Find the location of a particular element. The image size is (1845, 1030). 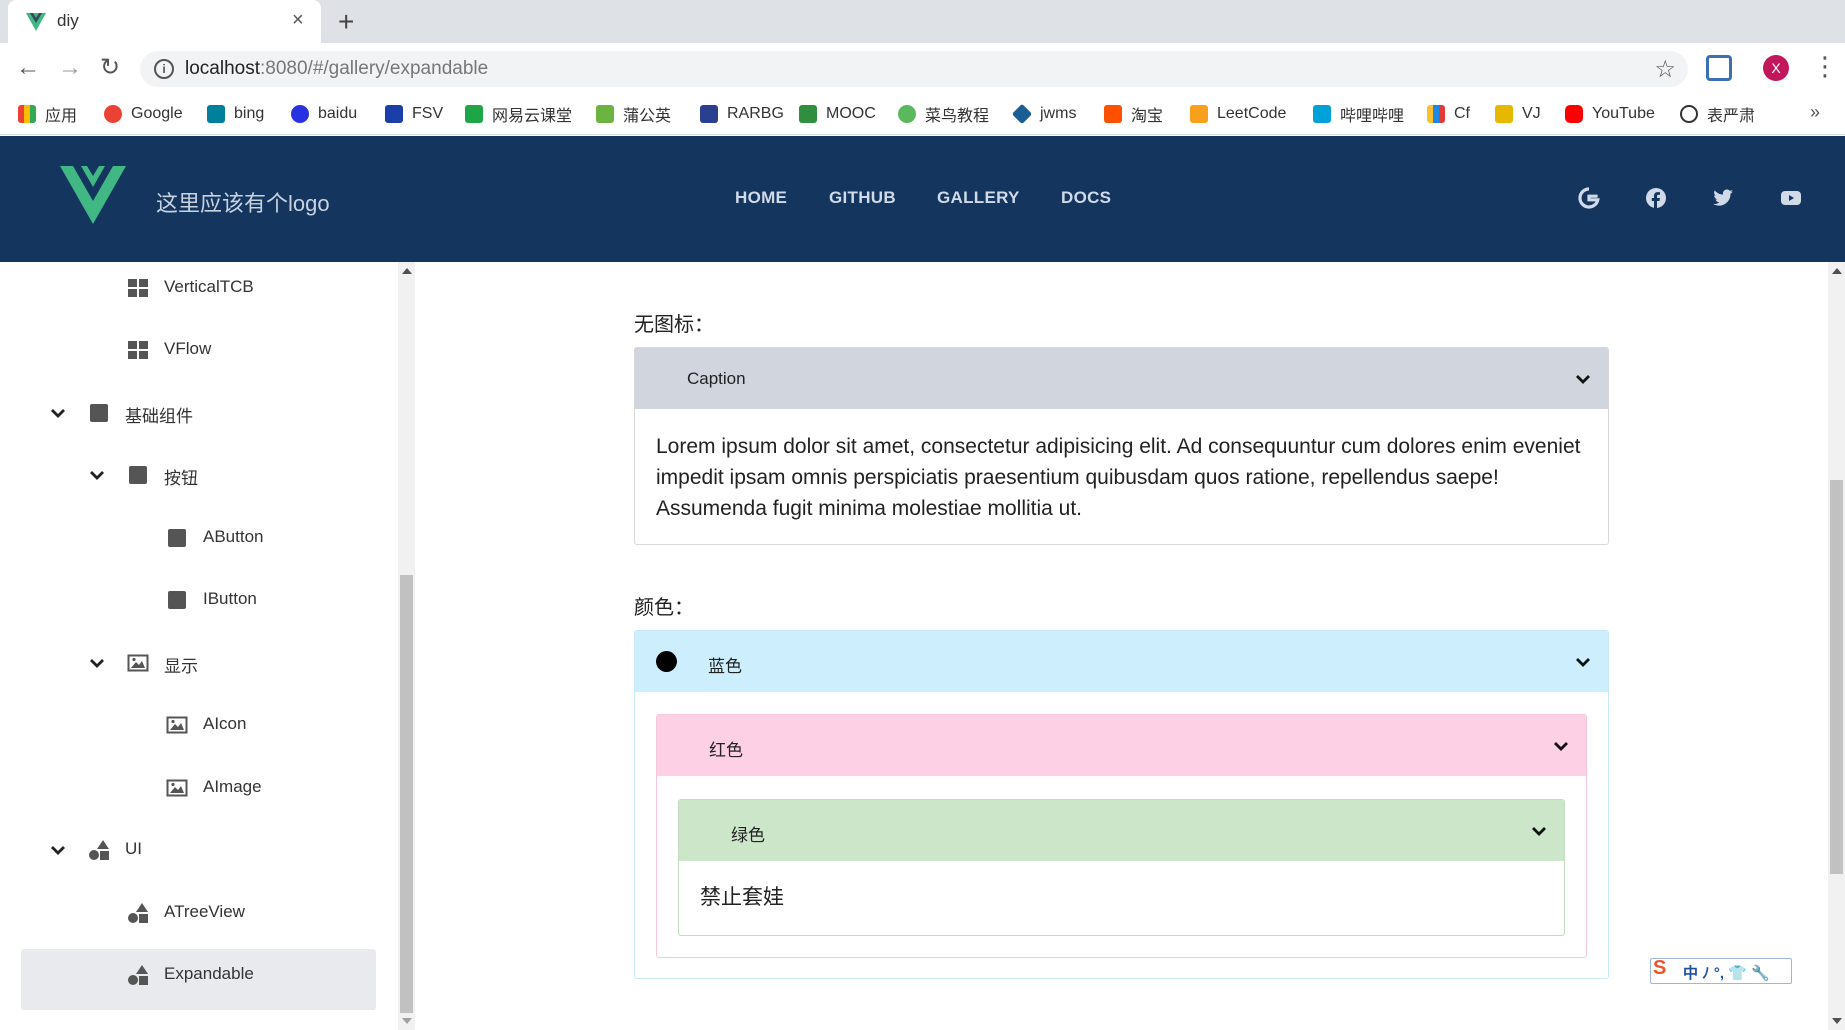

vue-logo-icon is located at coordinates (93, 195).